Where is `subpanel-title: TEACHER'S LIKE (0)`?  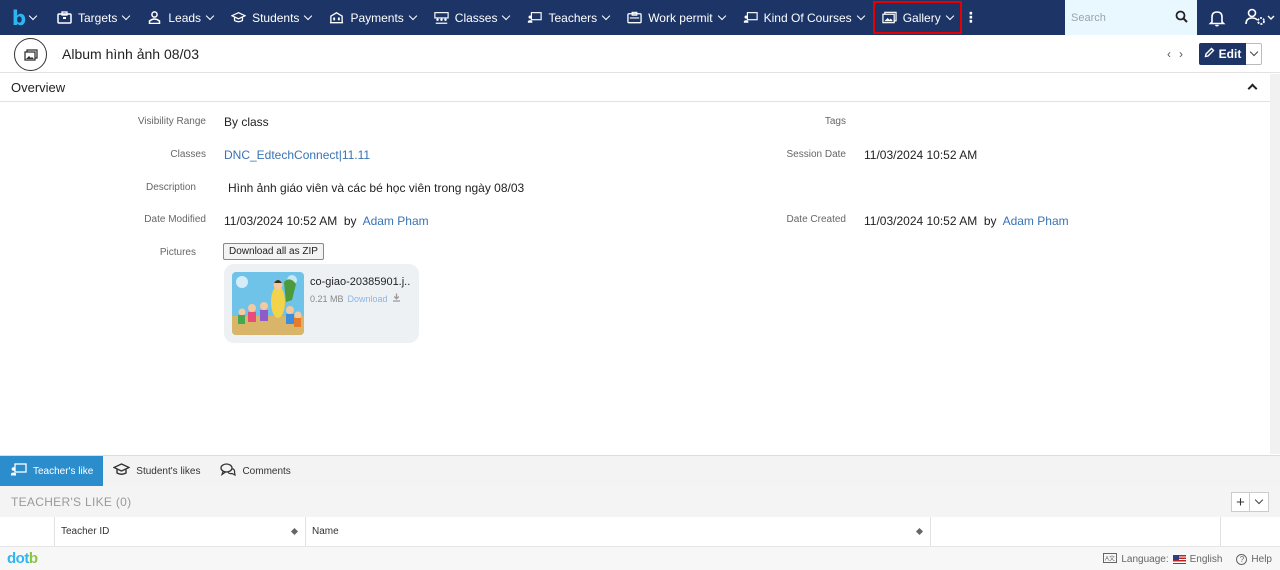 subpanel-title: TEACHER'S LIKE (0) is located at coordinates (640, 501).